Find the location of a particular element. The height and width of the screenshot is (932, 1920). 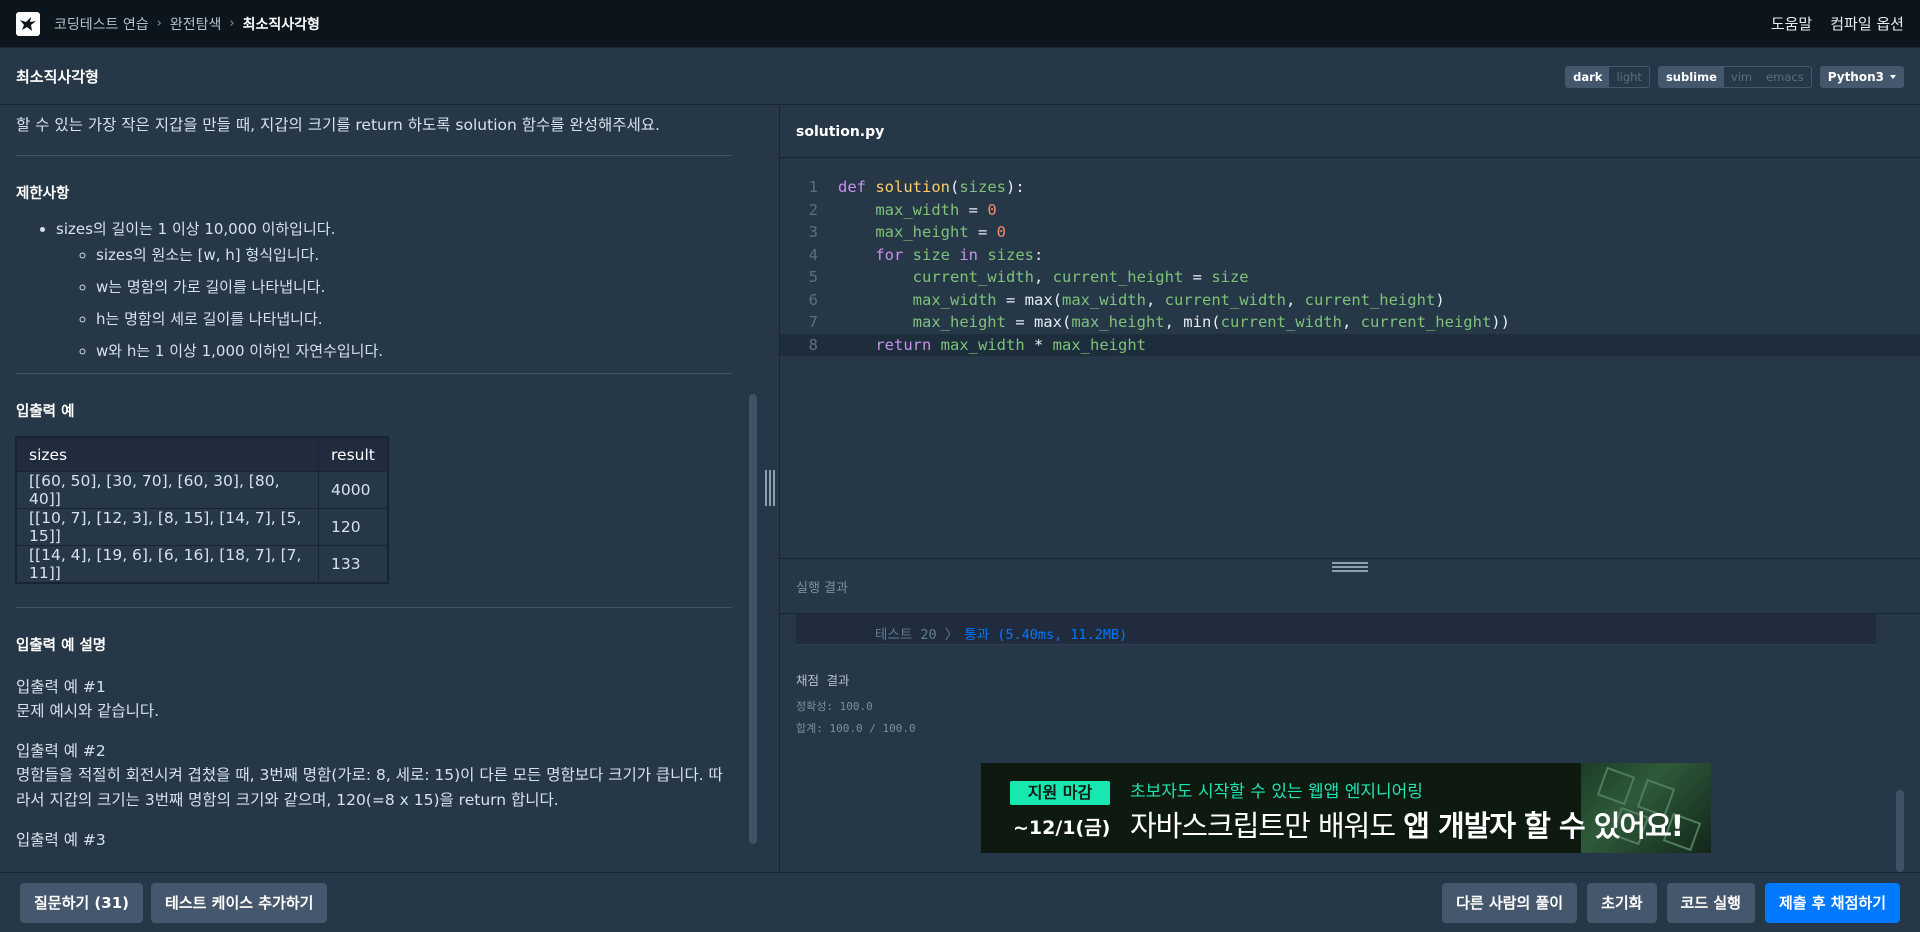

table-cell-result: 120 is located at coordinates (353, 527).